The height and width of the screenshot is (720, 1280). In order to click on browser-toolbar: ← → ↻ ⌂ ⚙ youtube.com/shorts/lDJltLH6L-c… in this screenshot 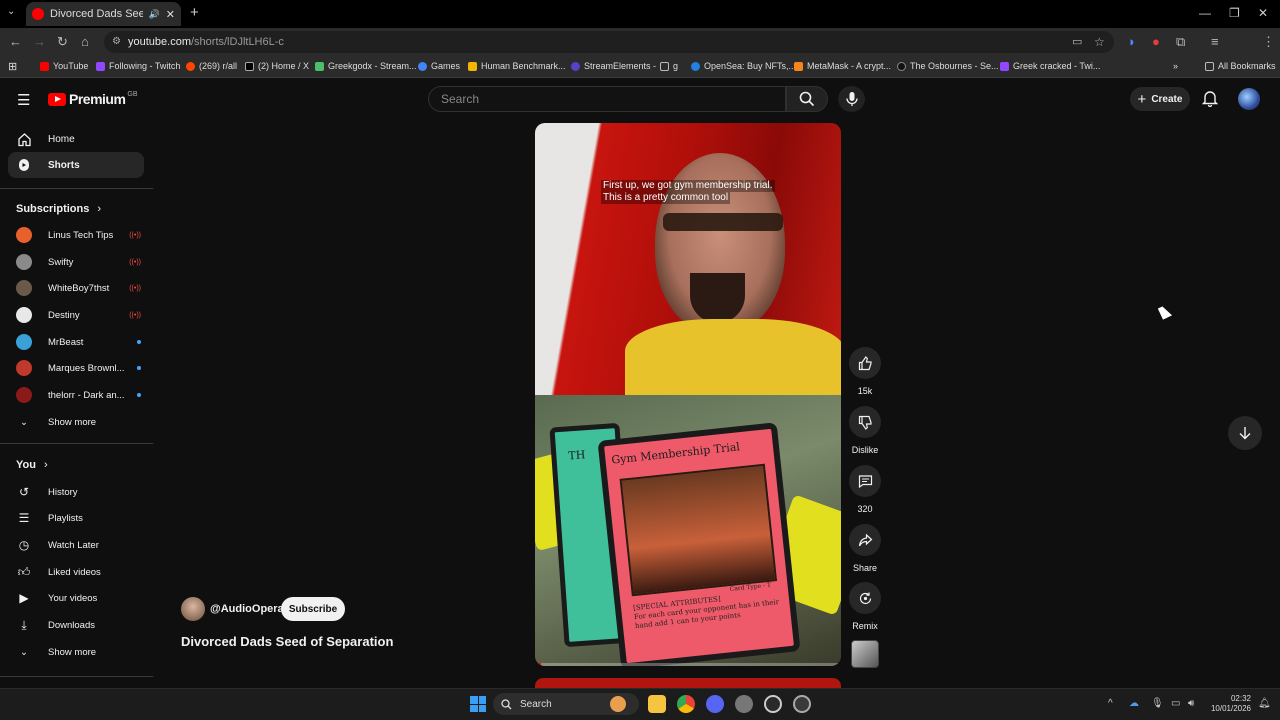, I will do `click(640, 52)`.